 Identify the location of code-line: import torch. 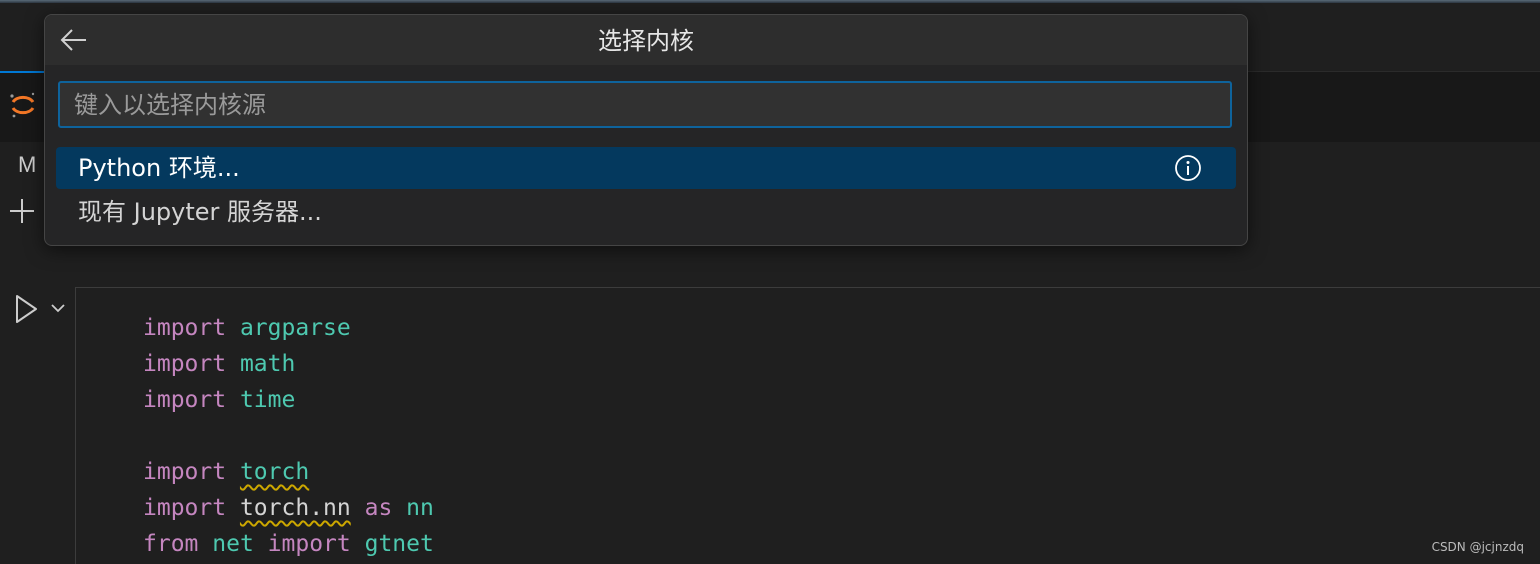
(226, 472).